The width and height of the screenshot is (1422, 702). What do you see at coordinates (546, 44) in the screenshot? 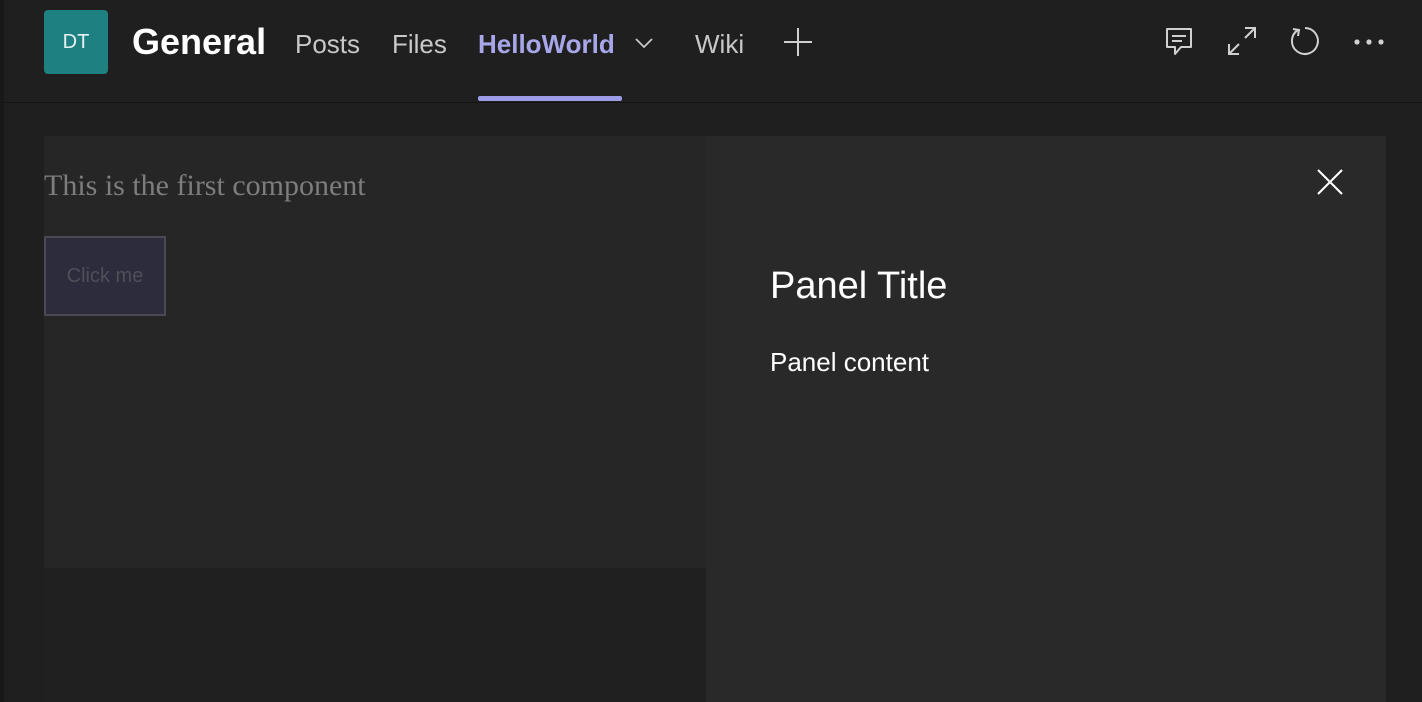
I see `tab-helloworld: HelloWorld` at bounding box center [546, 44].